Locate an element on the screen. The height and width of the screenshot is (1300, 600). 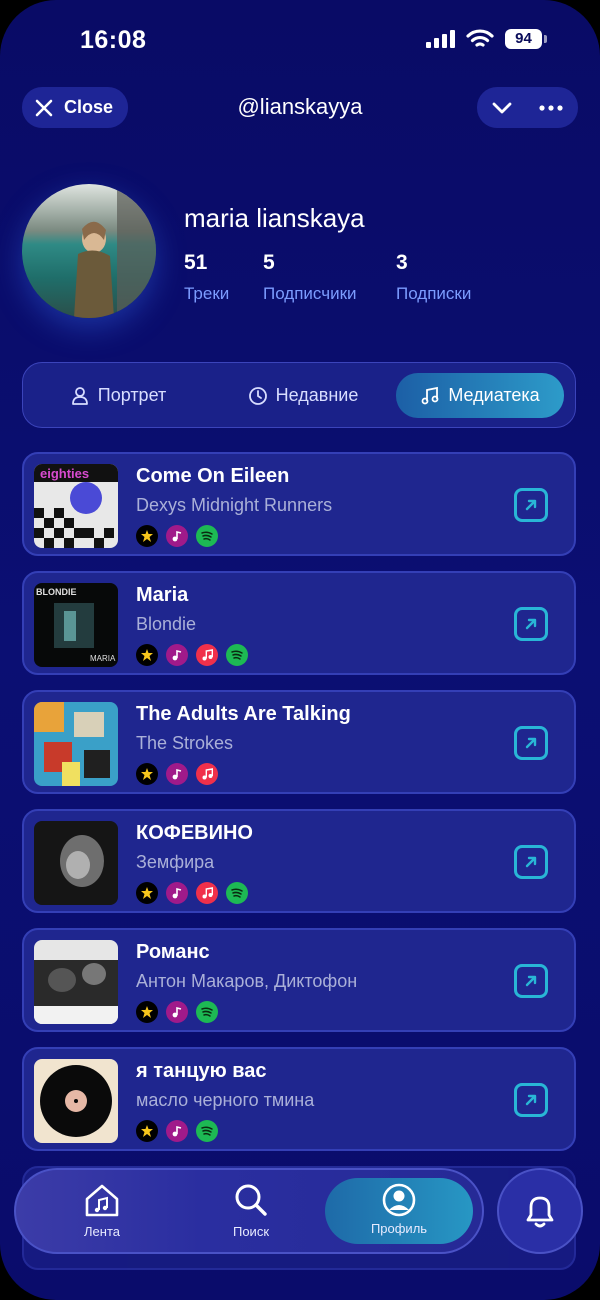
battery-level: 94 is located at coordinates (523, 39).